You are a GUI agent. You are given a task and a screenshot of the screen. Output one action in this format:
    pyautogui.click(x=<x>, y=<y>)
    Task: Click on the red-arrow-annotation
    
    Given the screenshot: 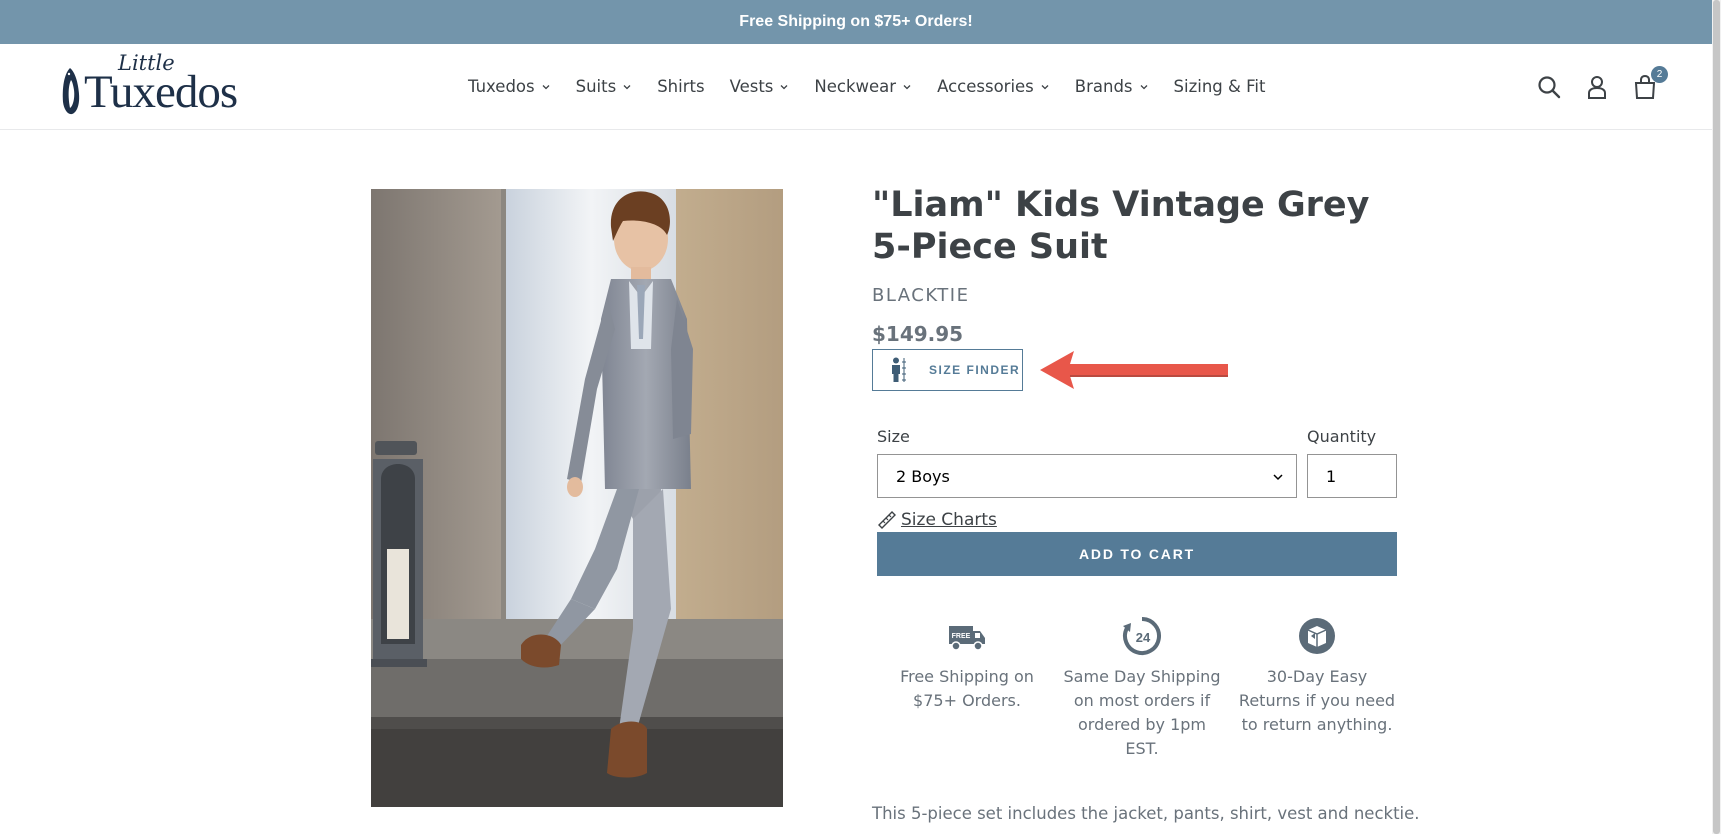 What is the action you would take?
    pyautogui.click(x=1134, y=370)
    